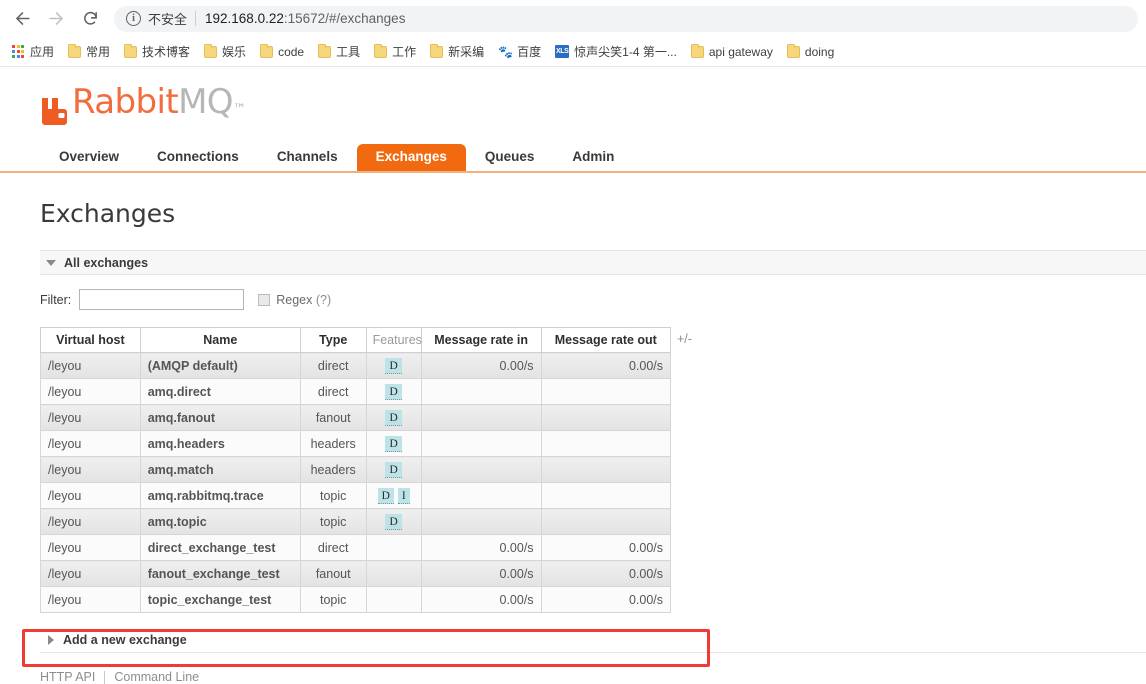 This screenshot has width=1146, height=684. Describe the element at coordinates (684, 339) in the screenshot. I see `column-toggle-plus-minus: +/-` at that location.